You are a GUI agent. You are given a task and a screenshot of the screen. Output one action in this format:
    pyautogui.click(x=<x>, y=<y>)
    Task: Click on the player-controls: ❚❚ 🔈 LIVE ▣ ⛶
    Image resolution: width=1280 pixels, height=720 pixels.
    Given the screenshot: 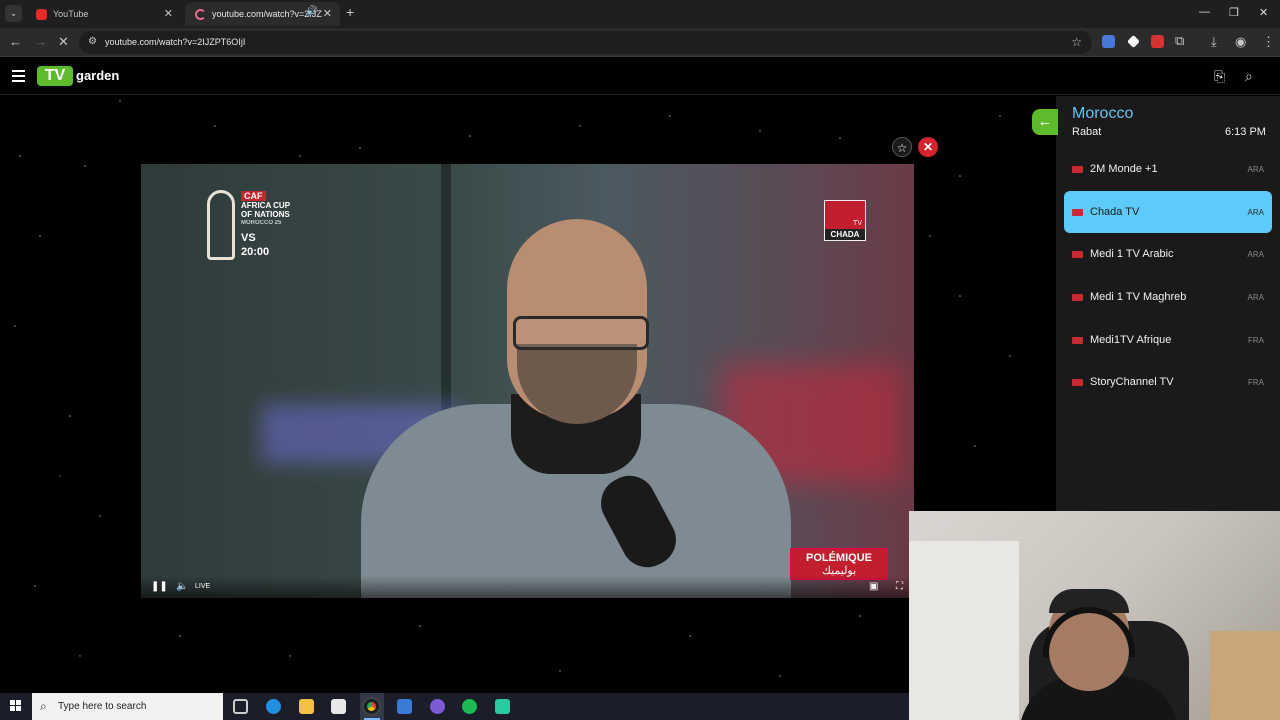 What is the action you would take?
    pyautogui.click(x=527, y=587)
    